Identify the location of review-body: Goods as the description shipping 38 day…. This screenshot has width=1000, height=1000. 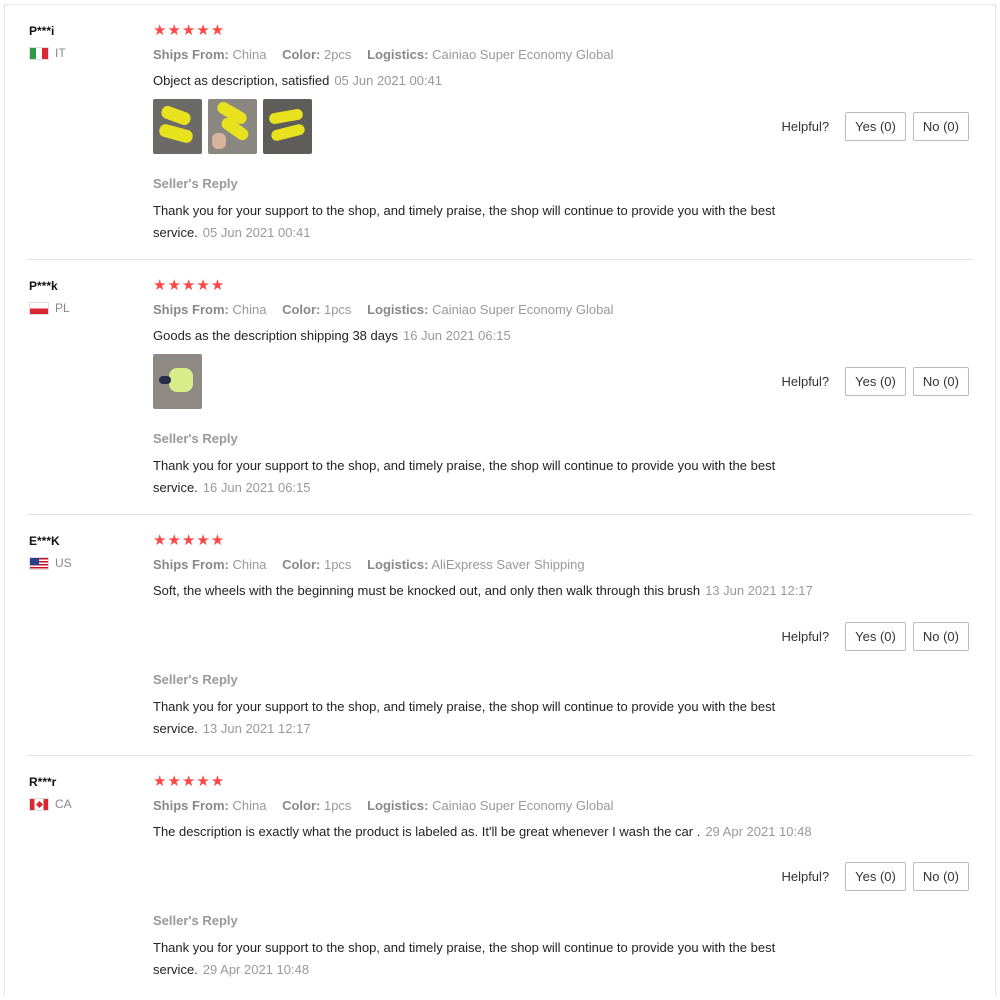
(275, 335).